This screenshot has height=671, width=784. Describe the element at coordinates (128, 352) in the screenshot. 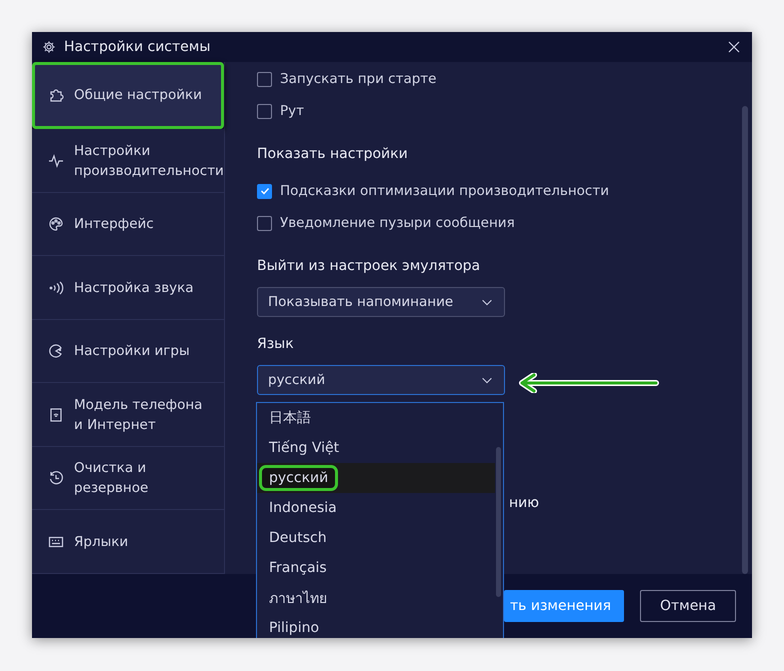

I see `sidebar-item: Настройки игры` at that location.